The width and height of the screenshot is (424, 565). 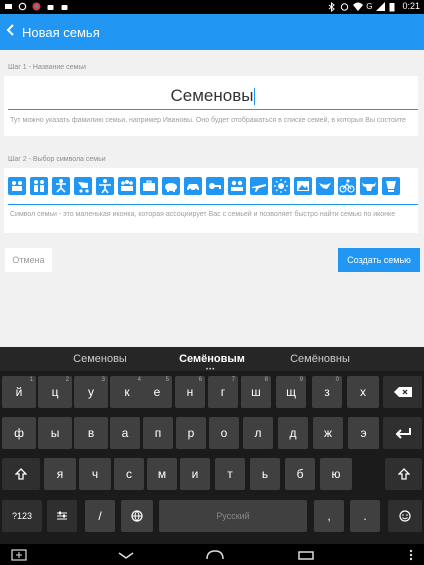 What do you see at coordinates (393, 6) in the screenshot?
I see `battery-icon` at bounding box center [393, 6].